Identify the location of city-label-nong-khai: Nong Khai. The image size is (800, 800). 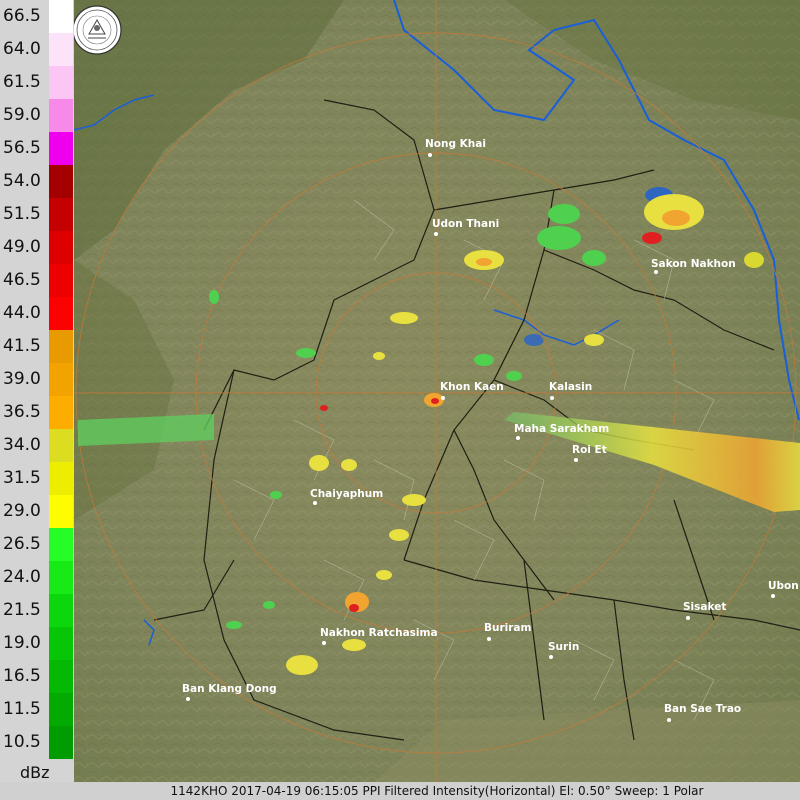
(455, 144).